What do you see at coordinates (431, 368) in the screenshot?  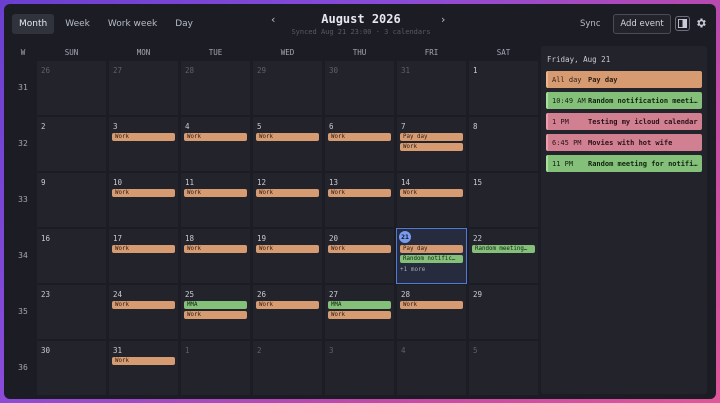 I see `day-cell: 4` at bounding box center [431, 368].